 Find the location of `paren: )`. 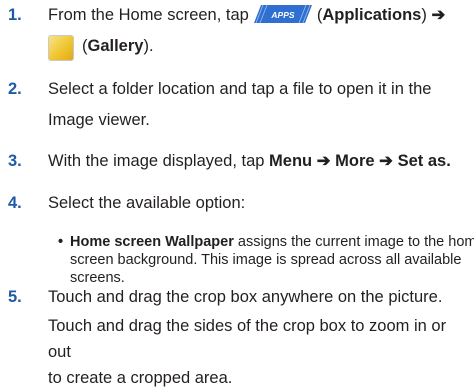

paren: ) is located at coordinates (424, 15).